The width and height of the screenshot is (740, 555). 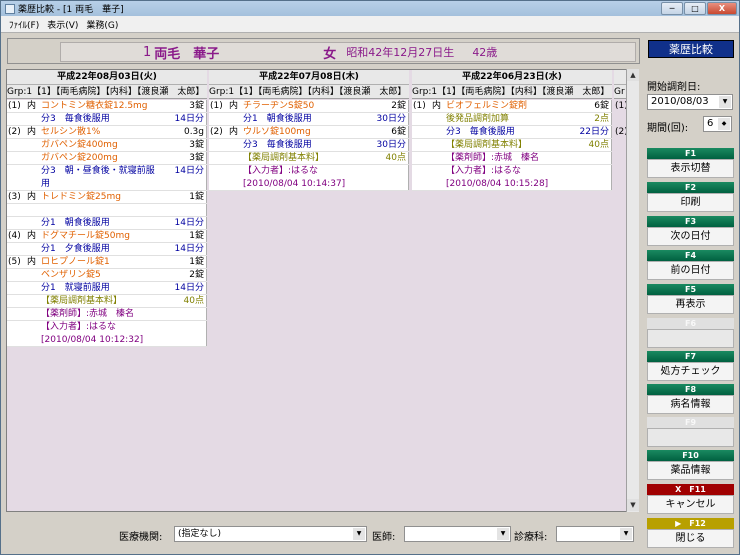 What do you see at coordinates (690, 299) in the screenshot?
I see `function-key-5: F5 再表示` at bounding box center [690, 299].